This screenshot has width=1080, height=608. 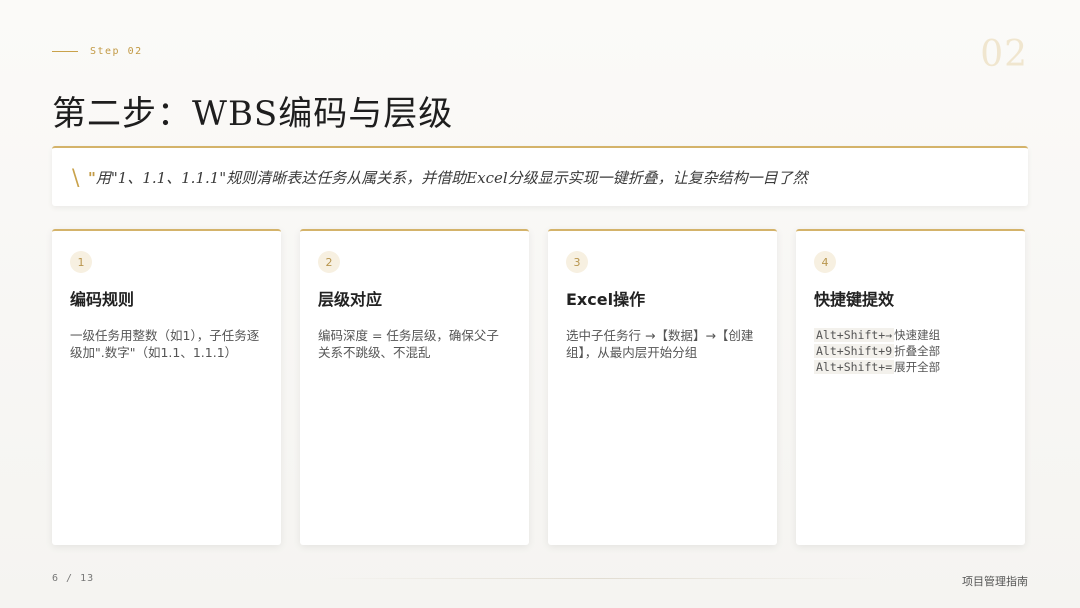 What do you see at coordinates (917, 367) in the screenshot?
I see `shortcut-desc: 展开全部` at bounding box center [917, 367].